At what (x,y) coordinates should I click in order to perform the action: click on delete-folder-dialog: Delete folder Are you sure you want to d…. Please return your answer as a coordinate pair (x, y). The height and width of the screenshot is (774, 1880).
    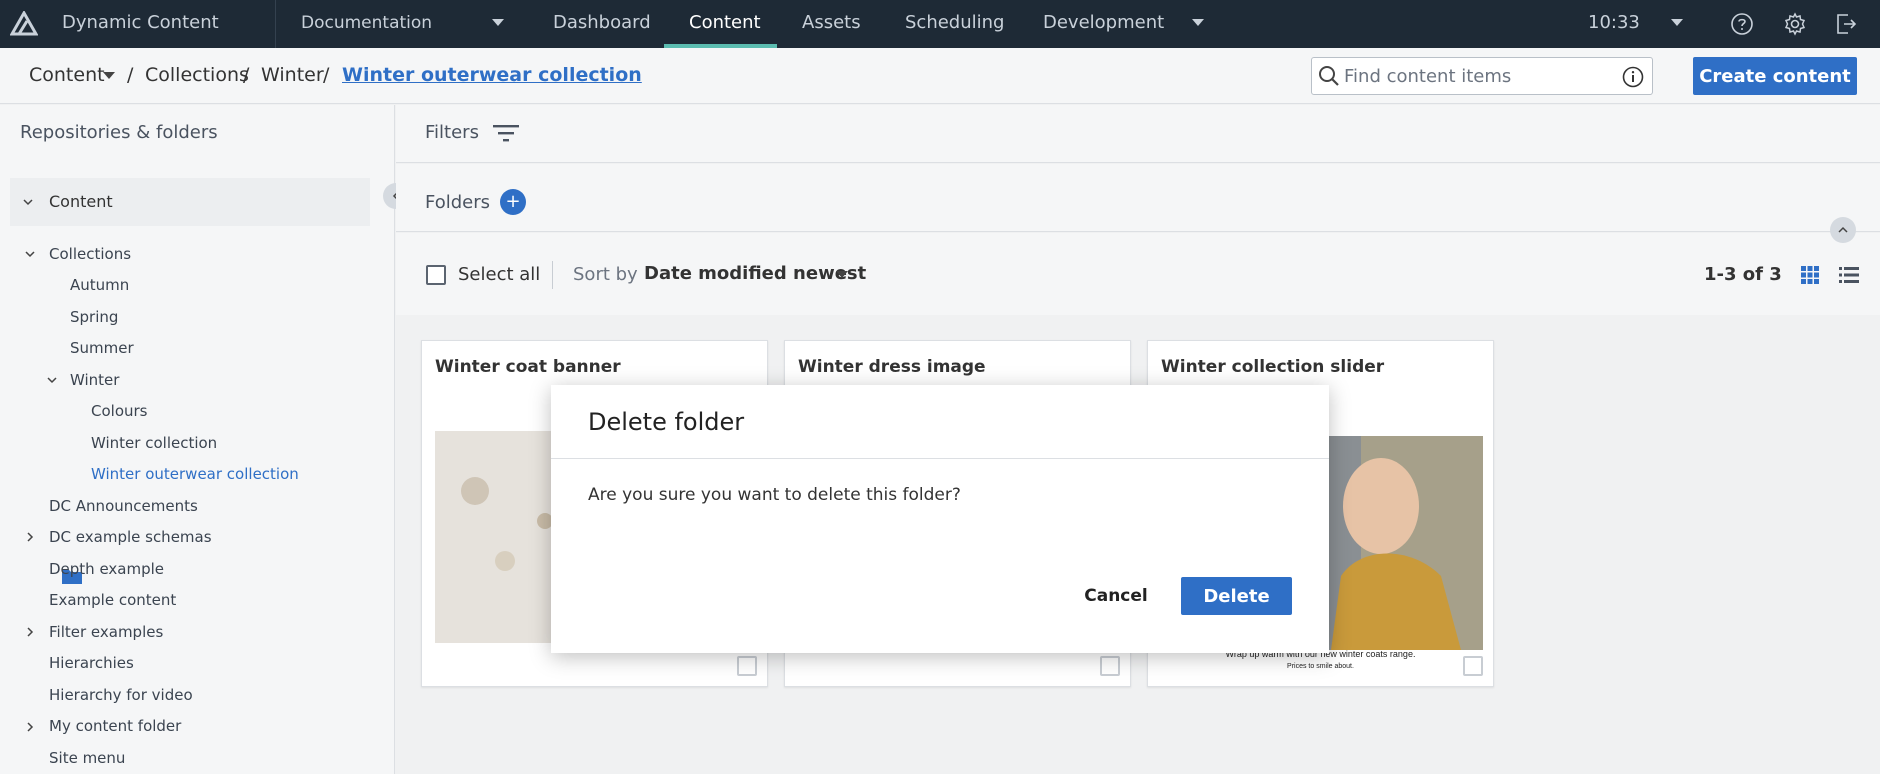
    Looking at the image, I should click on (940, 519).